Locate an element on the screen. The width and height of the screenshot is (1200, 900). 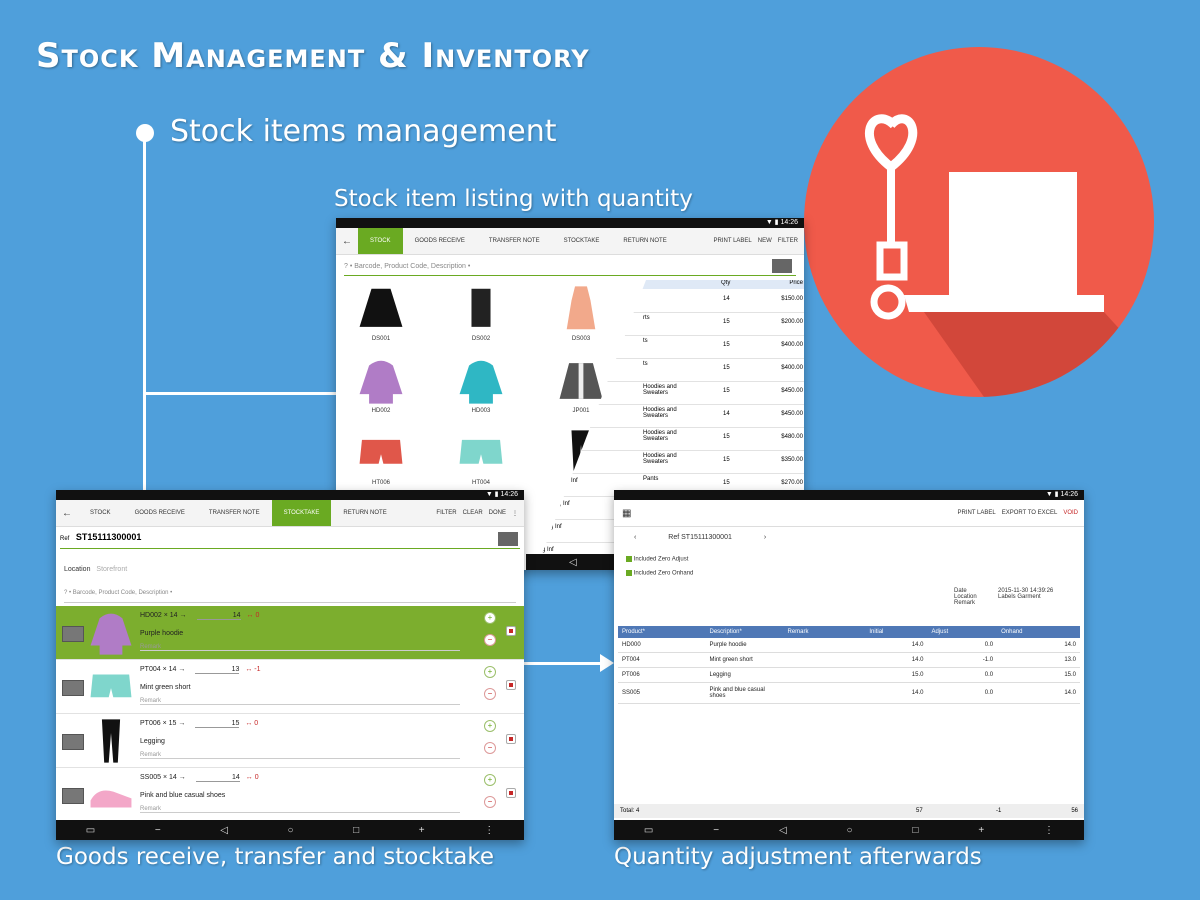
menu-grid-icon: ▦ is located at coordinates (626, 513).